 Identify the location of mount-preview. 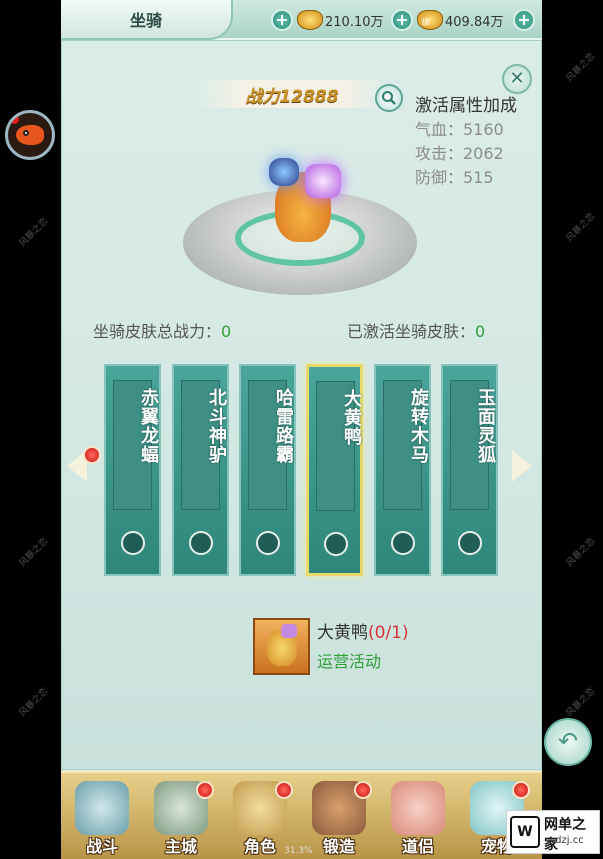
(300, 224).